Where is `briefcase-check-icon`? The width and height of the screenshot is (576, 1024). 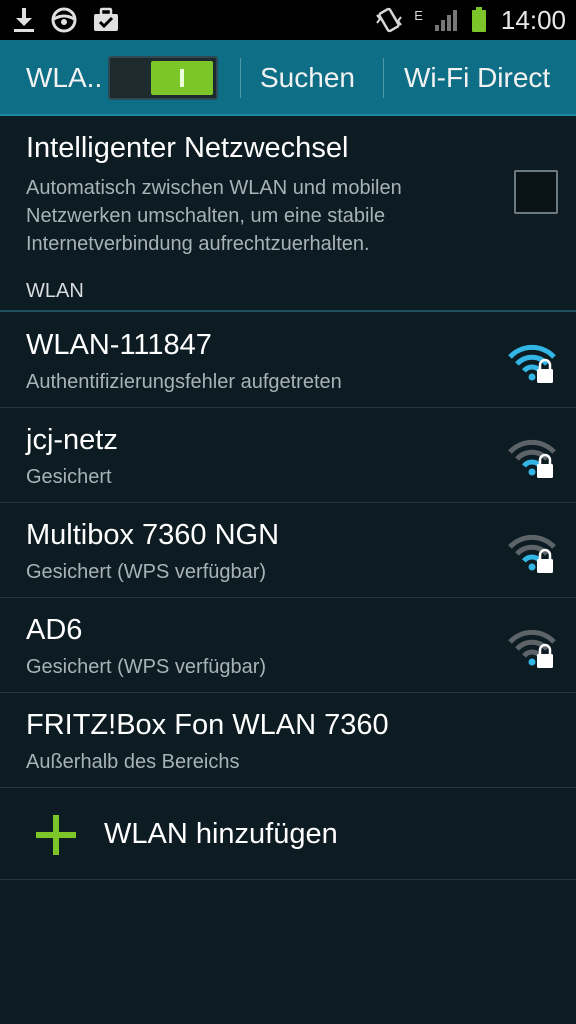
briefcase-check-icon is located at coordinates (106, 19).